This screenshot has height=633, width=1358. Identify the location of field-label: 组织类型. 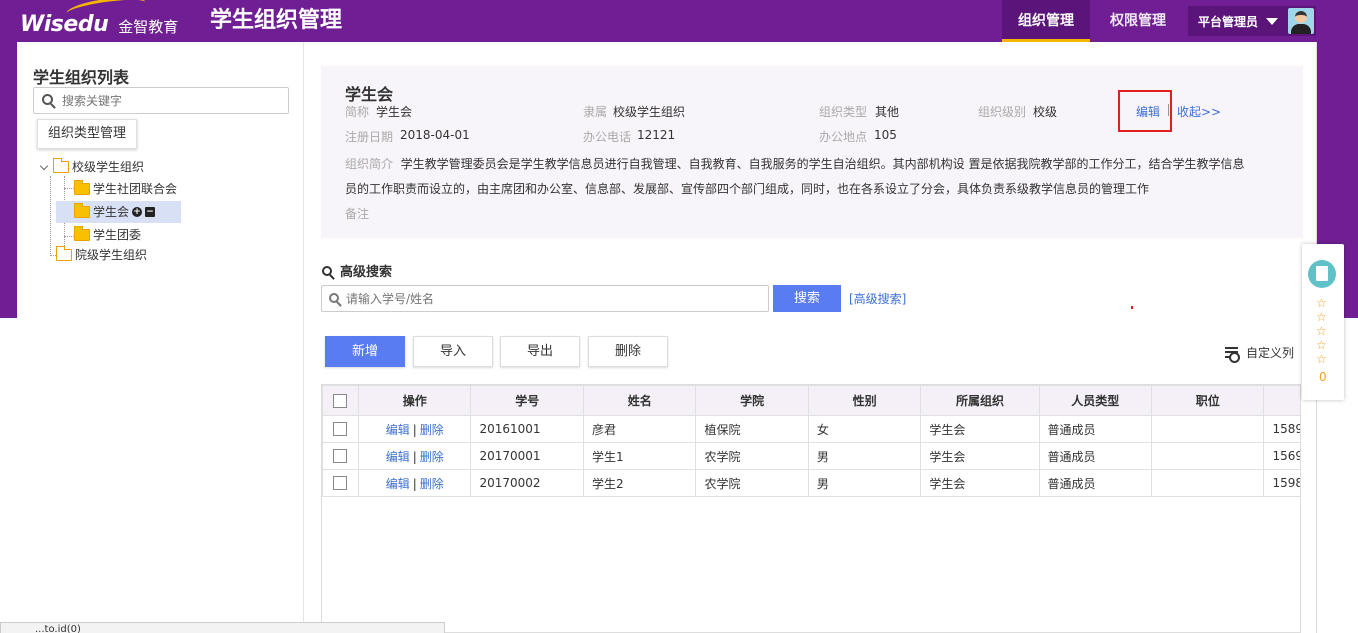
(843, 112).